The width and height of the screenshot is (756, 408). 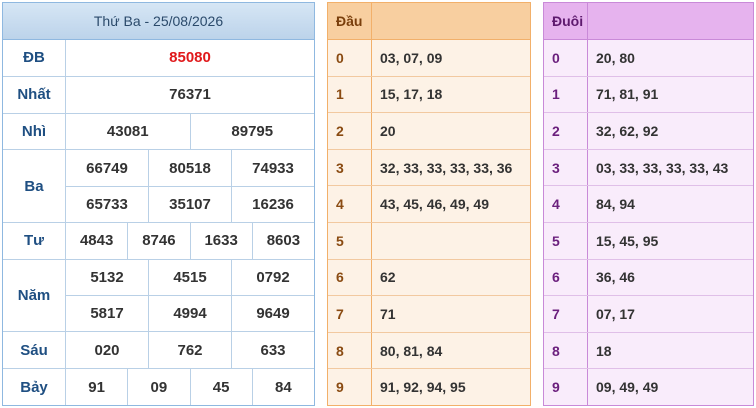 I want to click on prize-number: 35107, so click(x=189, y=204).